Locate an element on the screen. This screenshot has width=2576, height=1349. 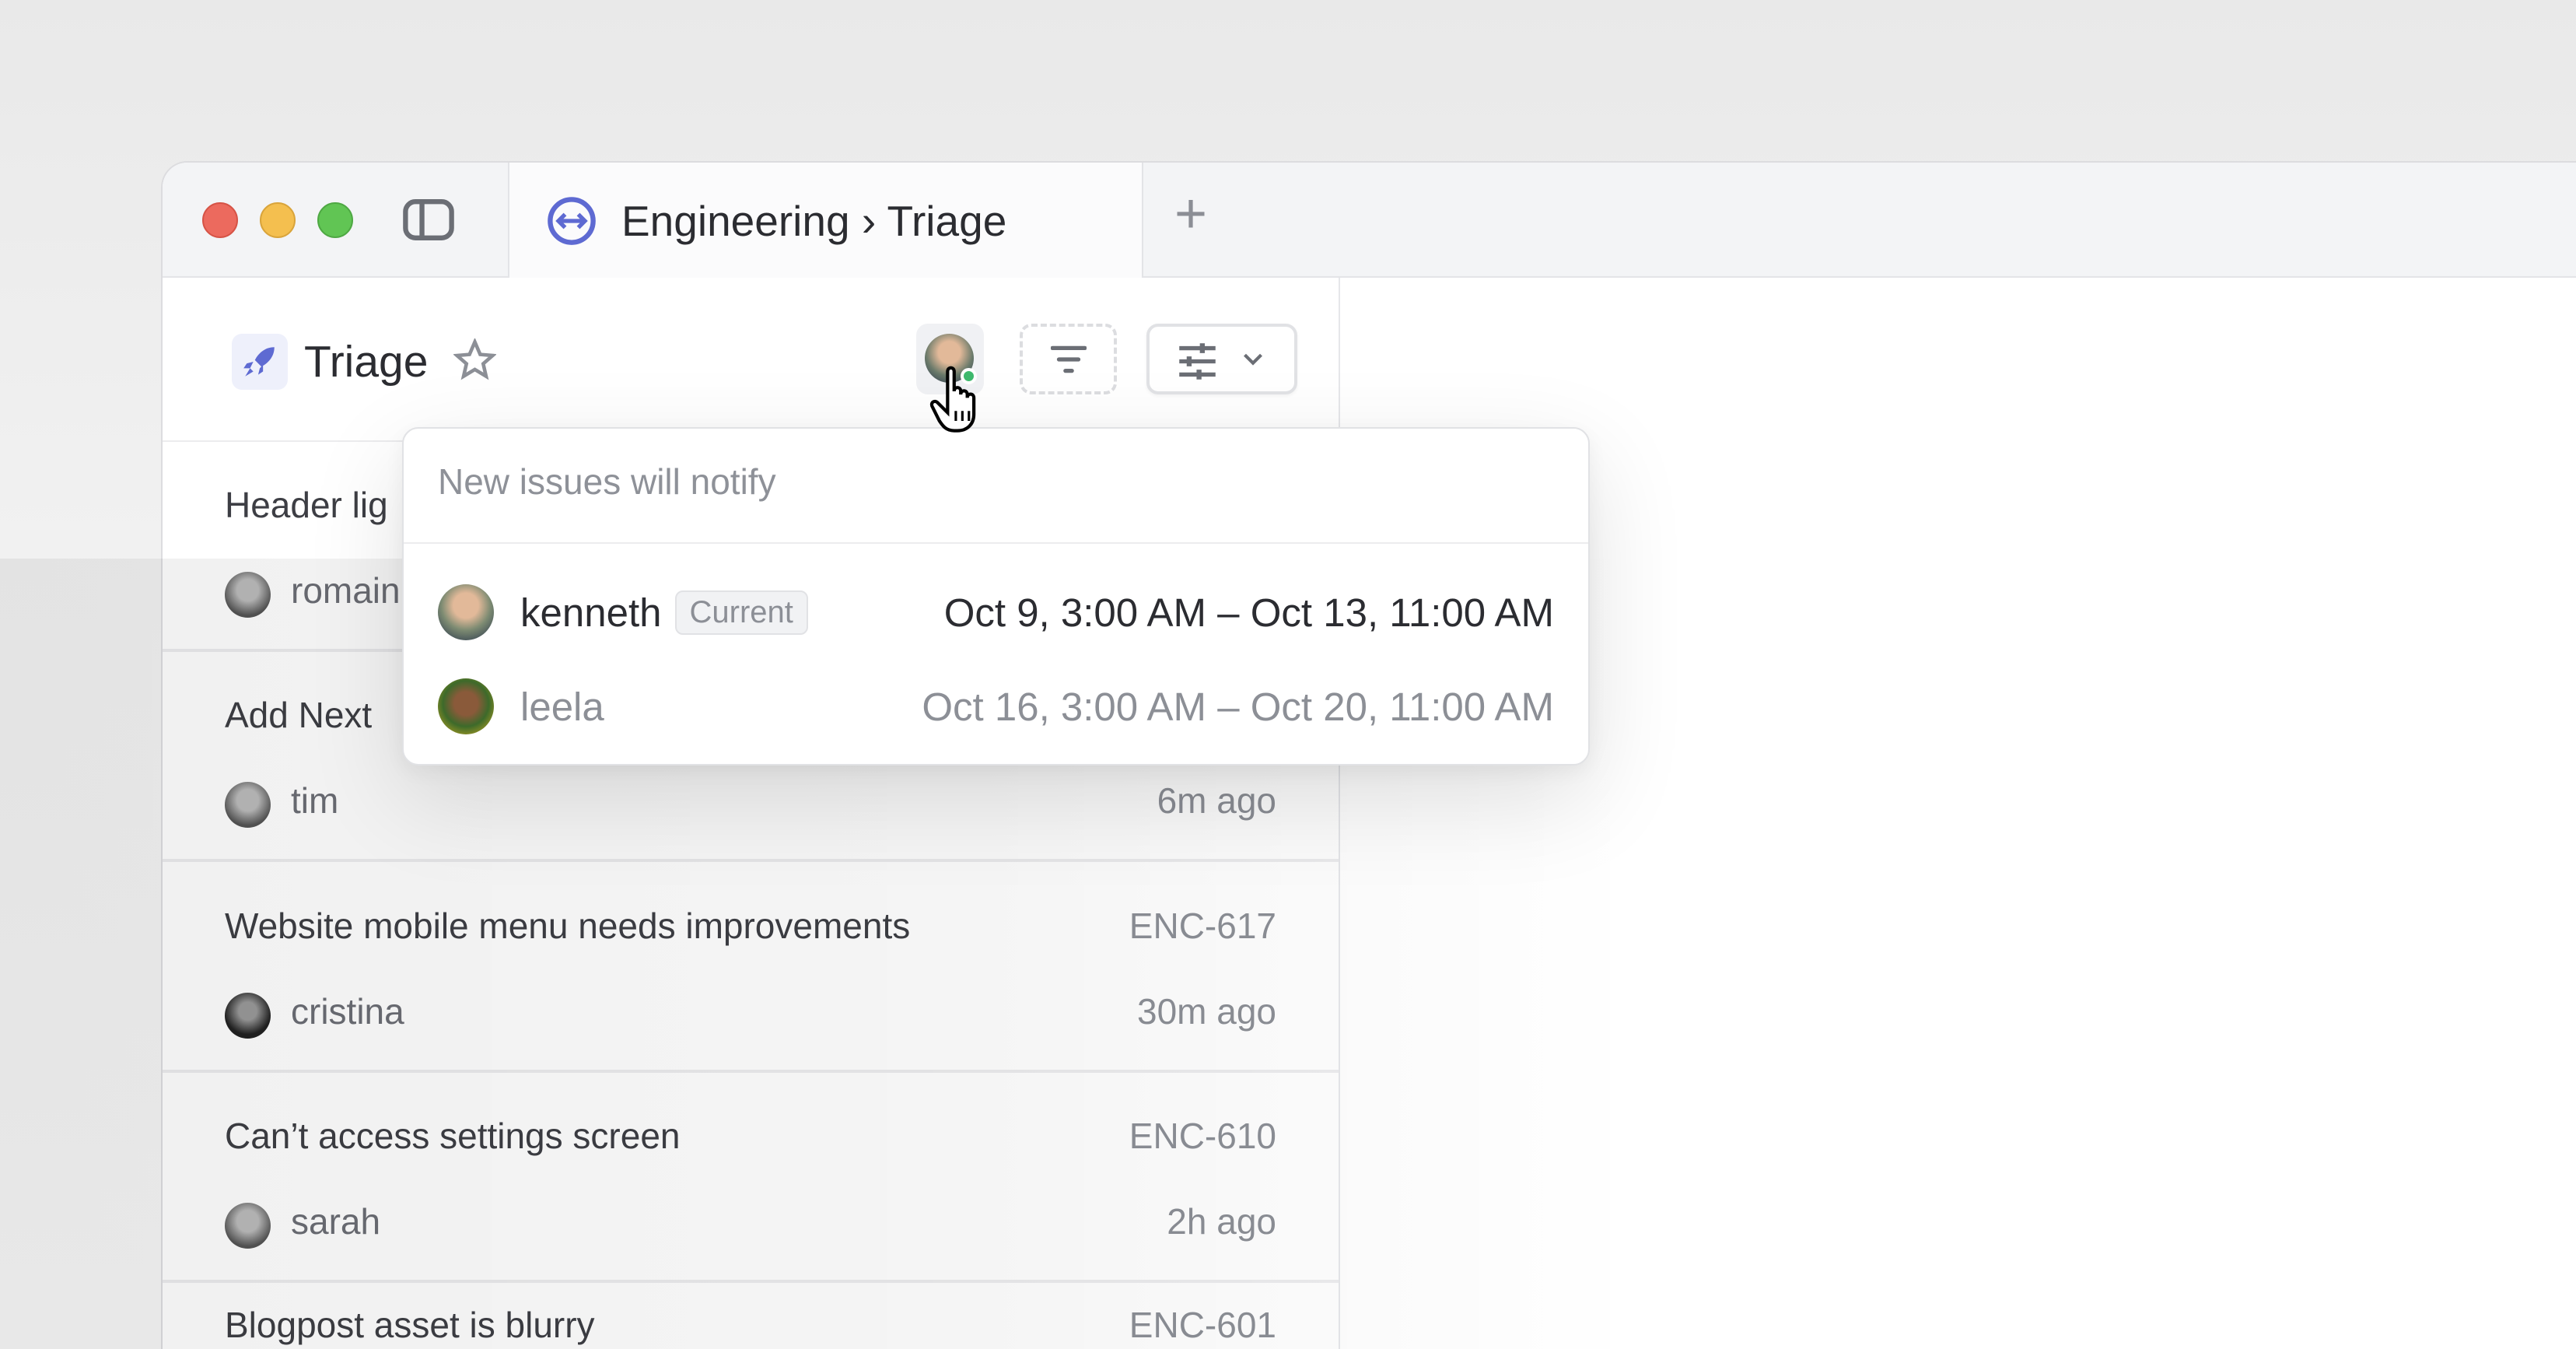
tab-title: Engineering › Triage is located at coordinates (814, 221).